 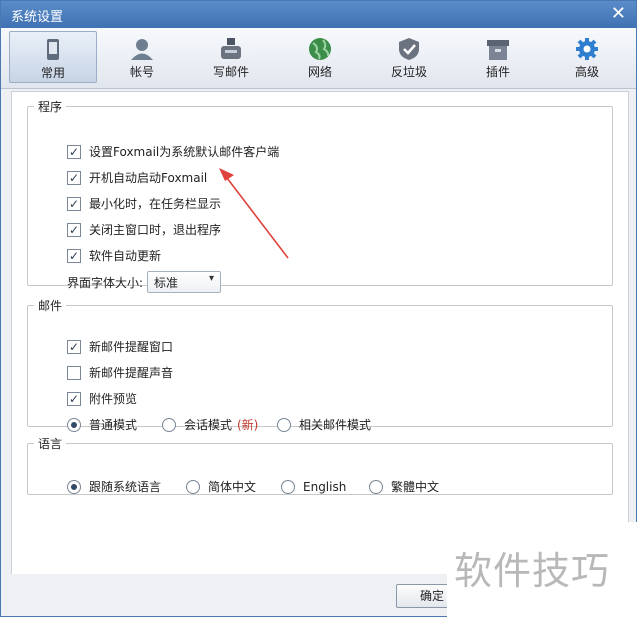 What do you see at coordinates (532, 571) in the screenshot?
I see `watermark-text: 软件技巧` at bounding box center [532, 571].